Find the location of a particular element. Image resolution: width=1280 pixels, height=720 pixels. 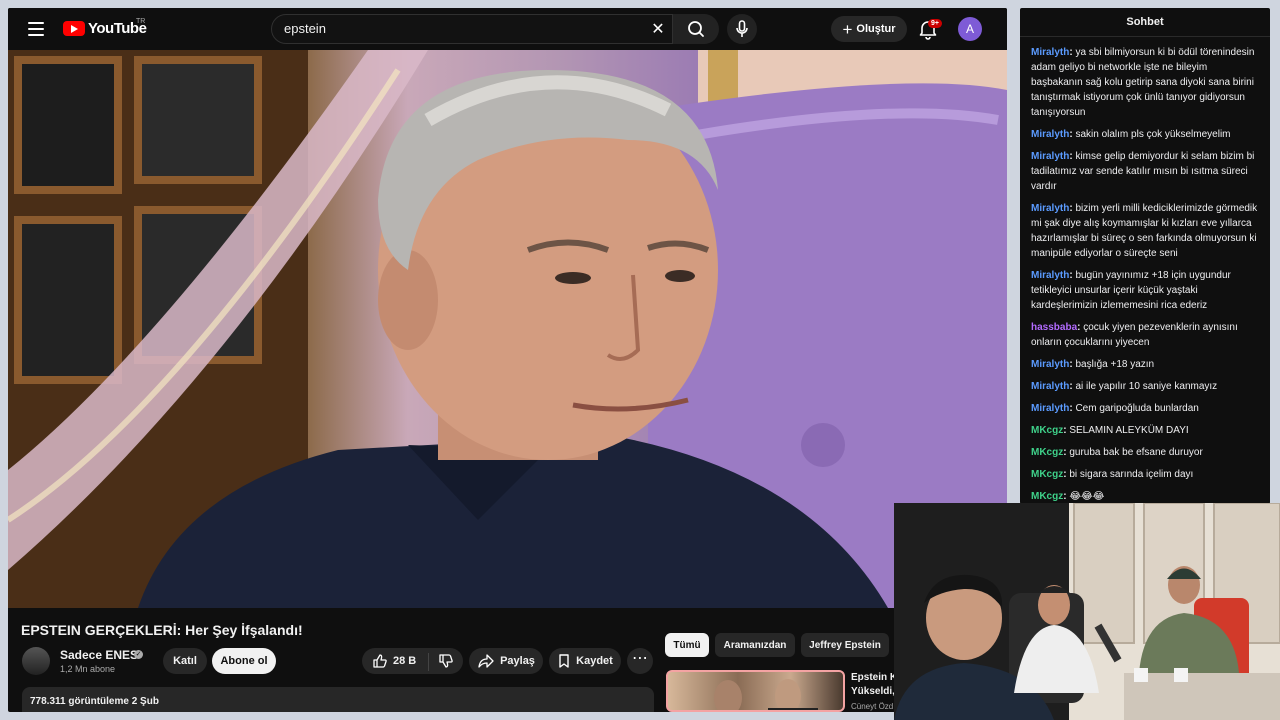

like-count: 28 B is located at coordinates (405, 661).